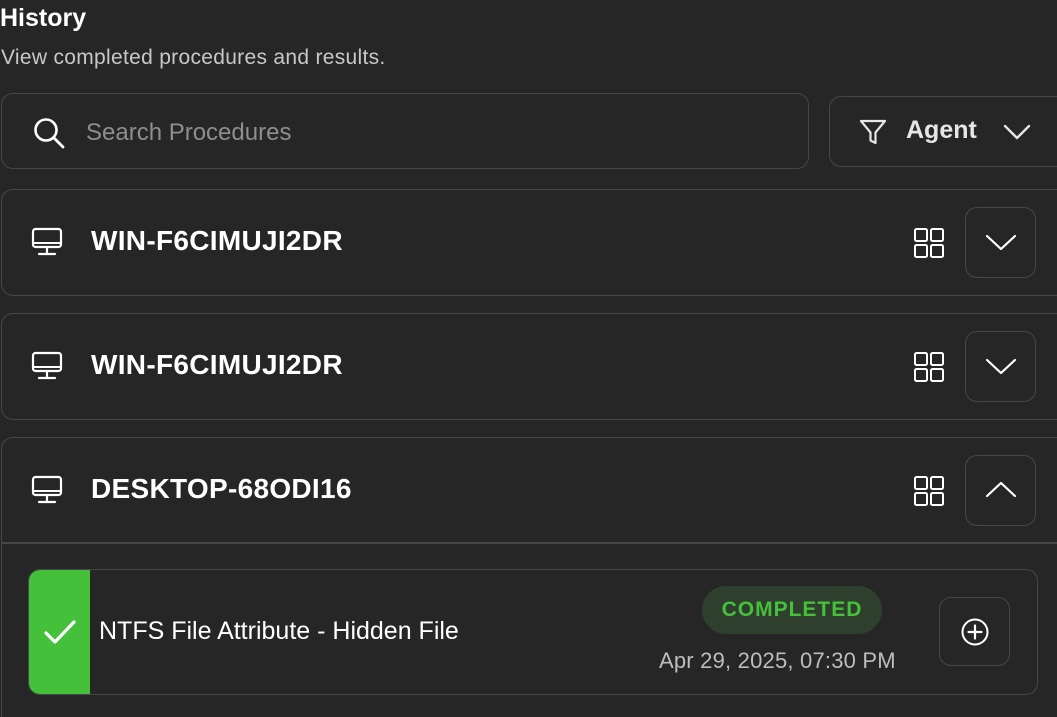 This screenshot has width=1057, height=717. What do you see at coordinates (873, 132) in the screenshot?
I see `filter-icon` at bounding box center [873, 132].